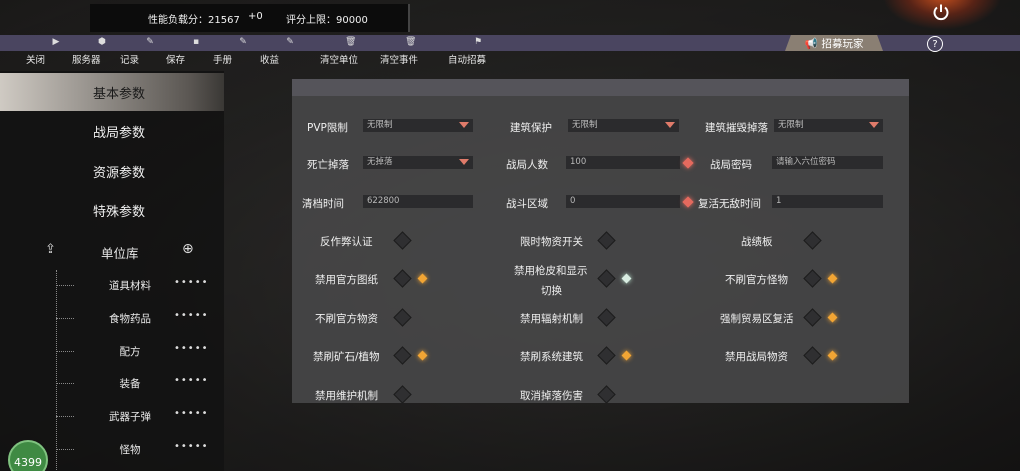  I want to click on death-drop-select: 无掉落, so click(418, 162).